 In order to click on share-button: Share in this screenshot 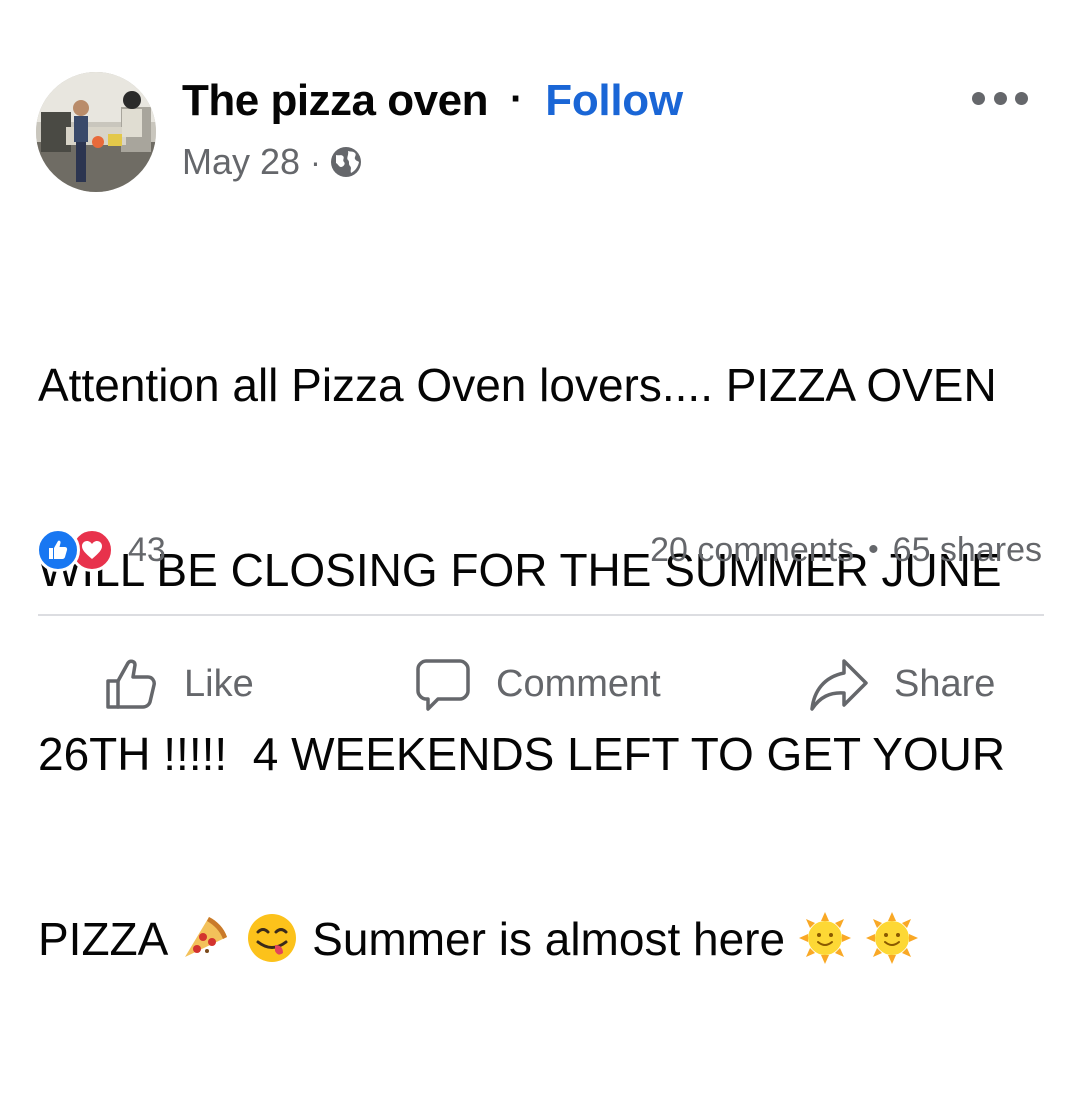, I will do `click(901, 684)`.